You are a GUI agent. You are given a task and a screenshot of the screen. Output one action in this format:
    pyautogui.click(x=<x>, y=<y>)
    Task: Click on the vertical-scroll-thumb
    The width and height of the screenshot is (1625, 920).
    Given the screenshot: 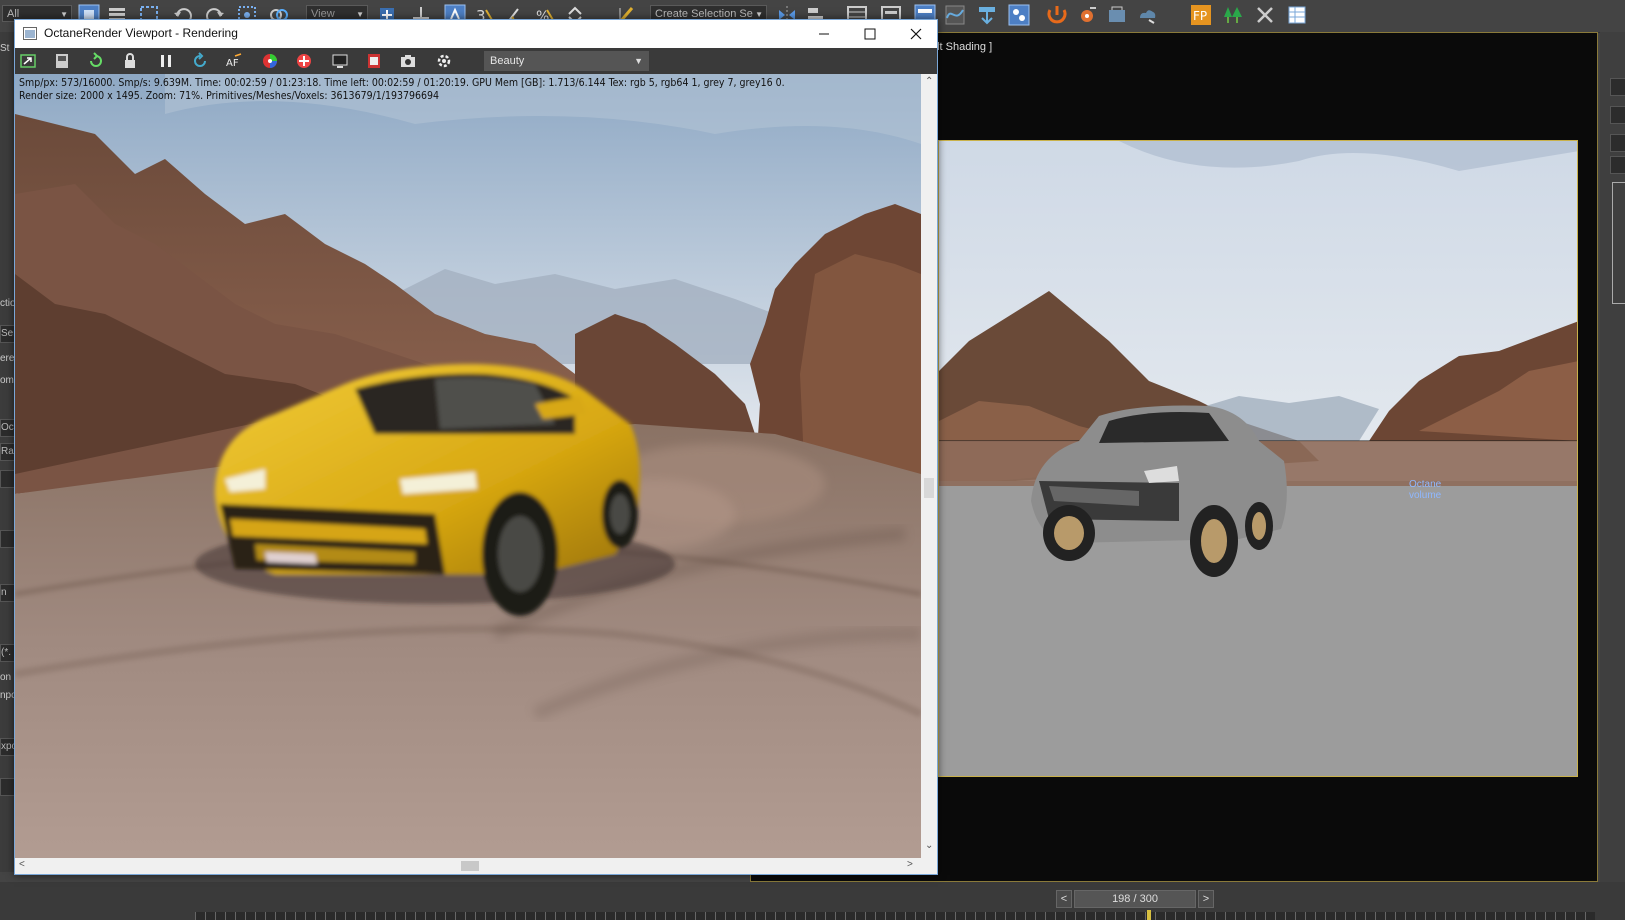 What is the action you would take?
    pyautogui.click(x=929, y=488)
    